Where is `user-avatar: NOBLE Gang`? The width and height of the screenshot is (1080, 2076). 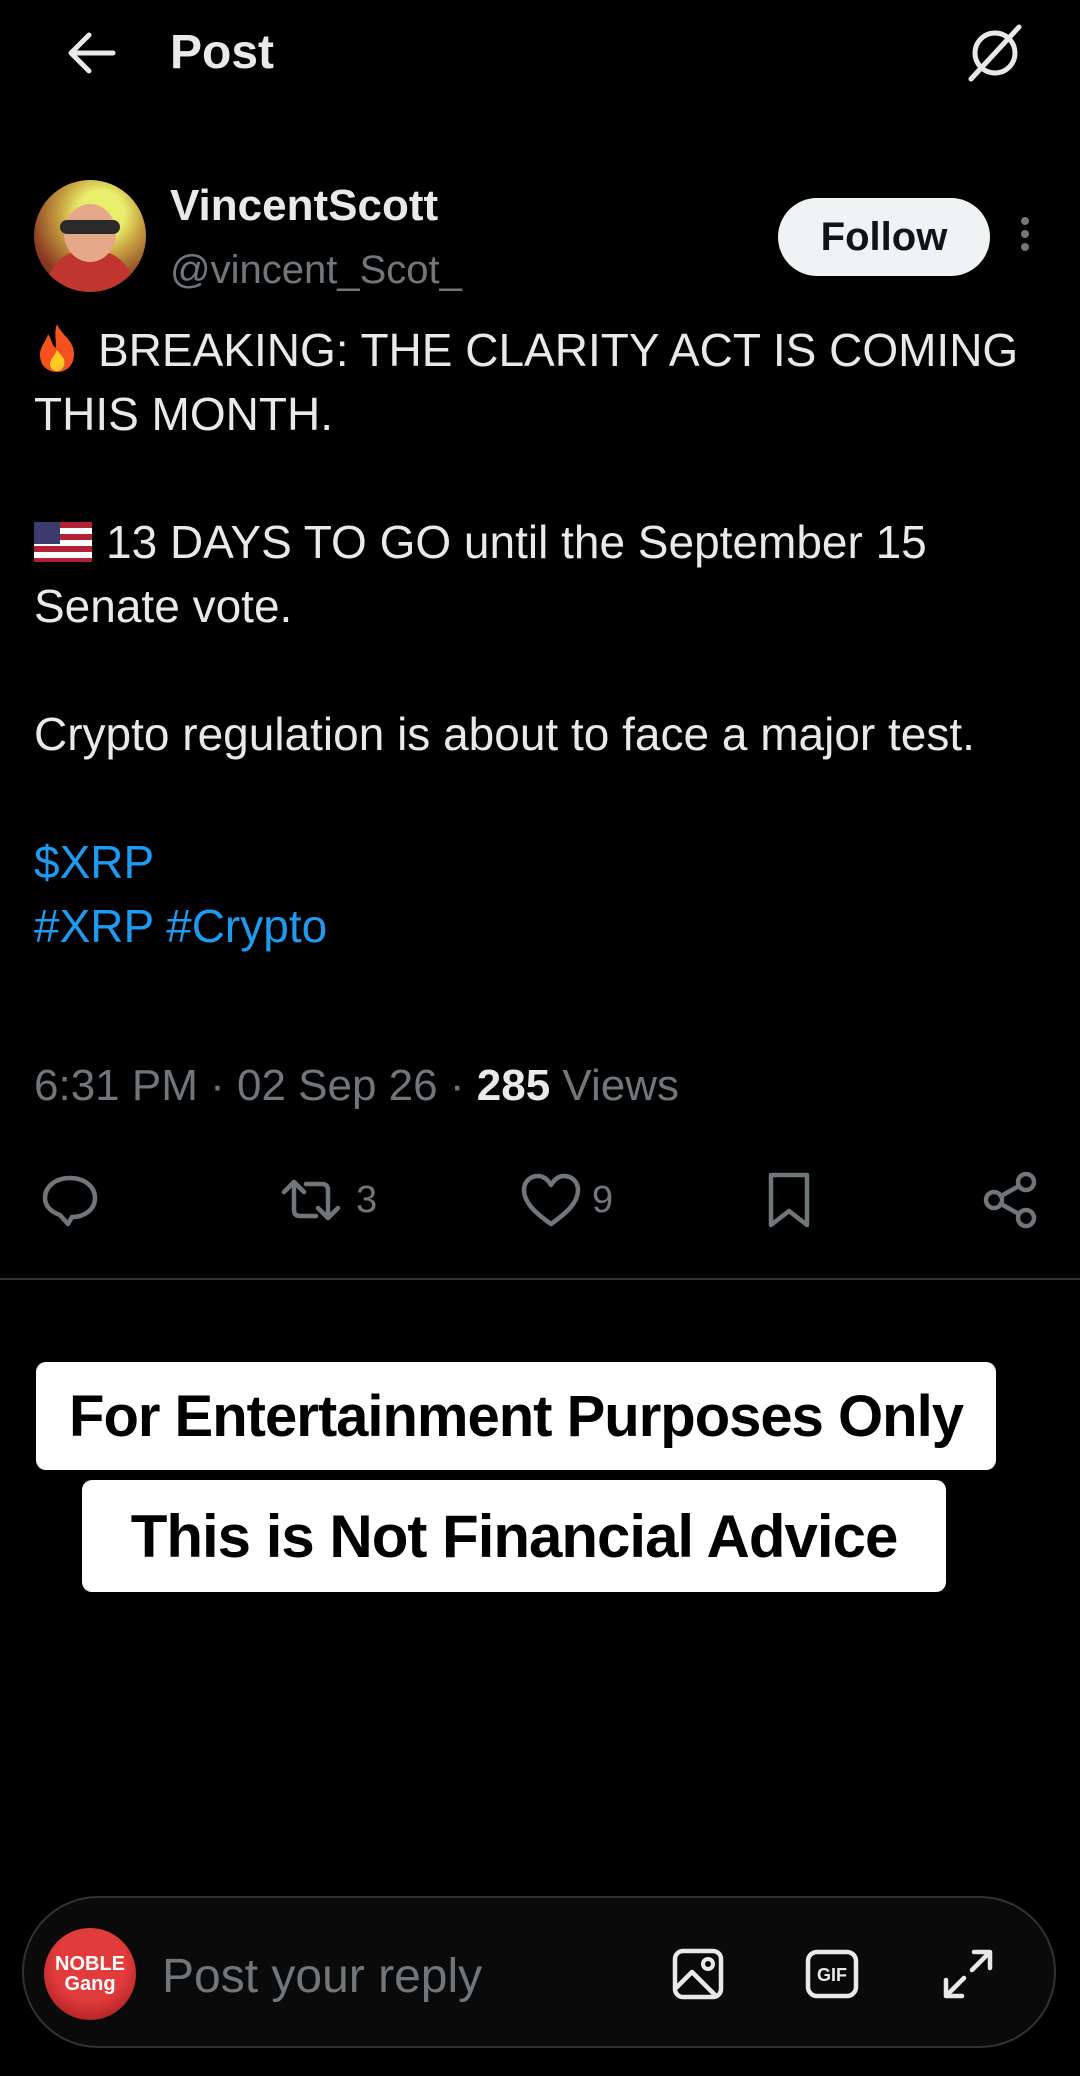 user-avatar: NOBLE Gang is located at coordinates (90, 1974).